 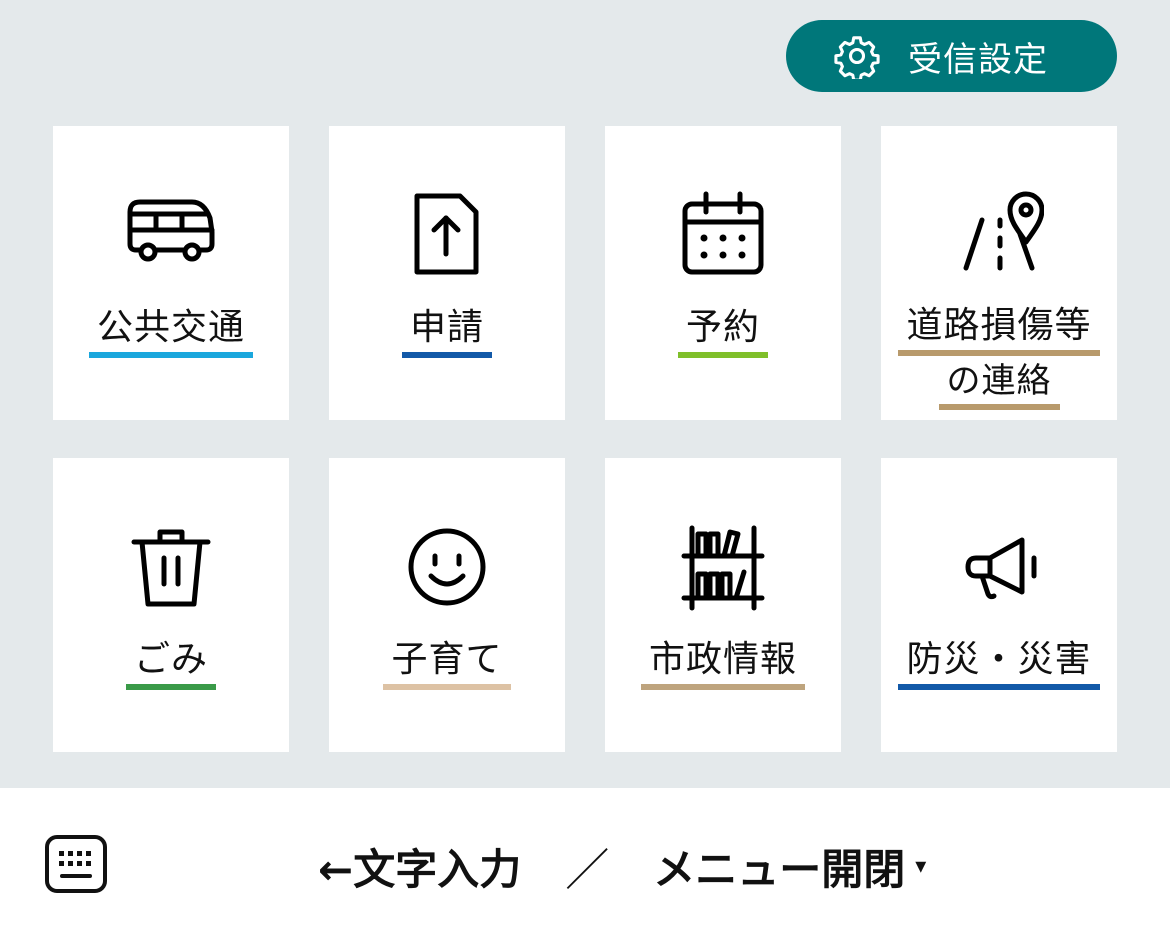 I want to click on menu-tile-public-transport: 公共交通, so click(x=171, y=273).